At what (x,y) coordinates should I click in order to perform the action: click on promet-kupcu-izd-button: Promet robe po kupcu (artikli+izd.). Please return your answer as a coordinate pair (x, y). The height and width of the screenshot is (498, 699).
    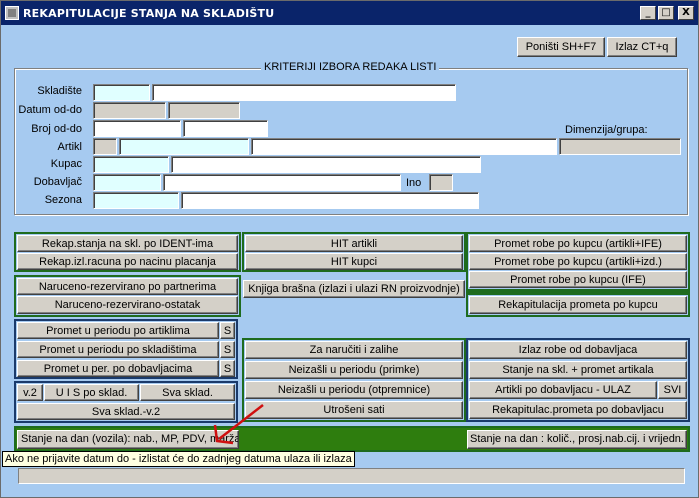
    Looking at the image, I should click on (578, 261).